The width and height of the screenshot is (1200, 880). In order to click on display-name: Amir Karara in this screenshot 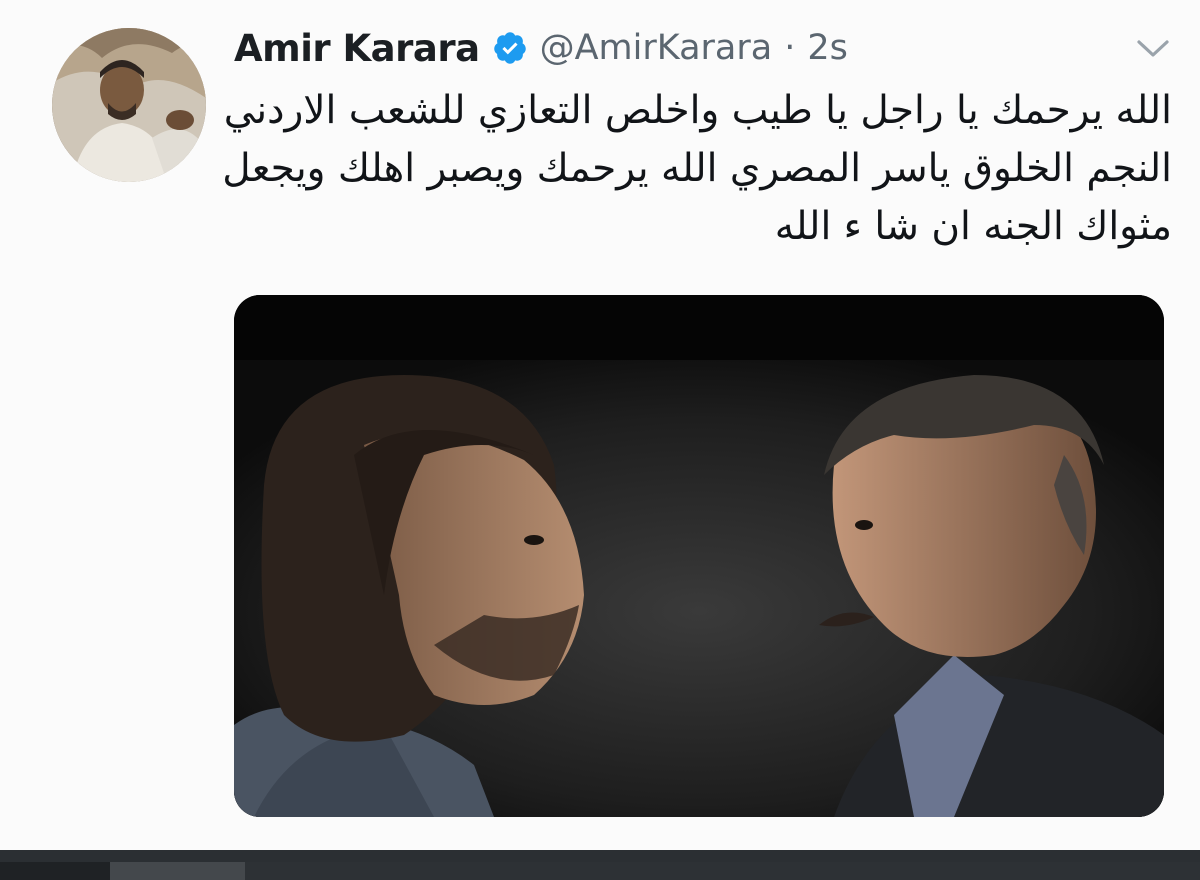, I will do `click(357, 48)`.